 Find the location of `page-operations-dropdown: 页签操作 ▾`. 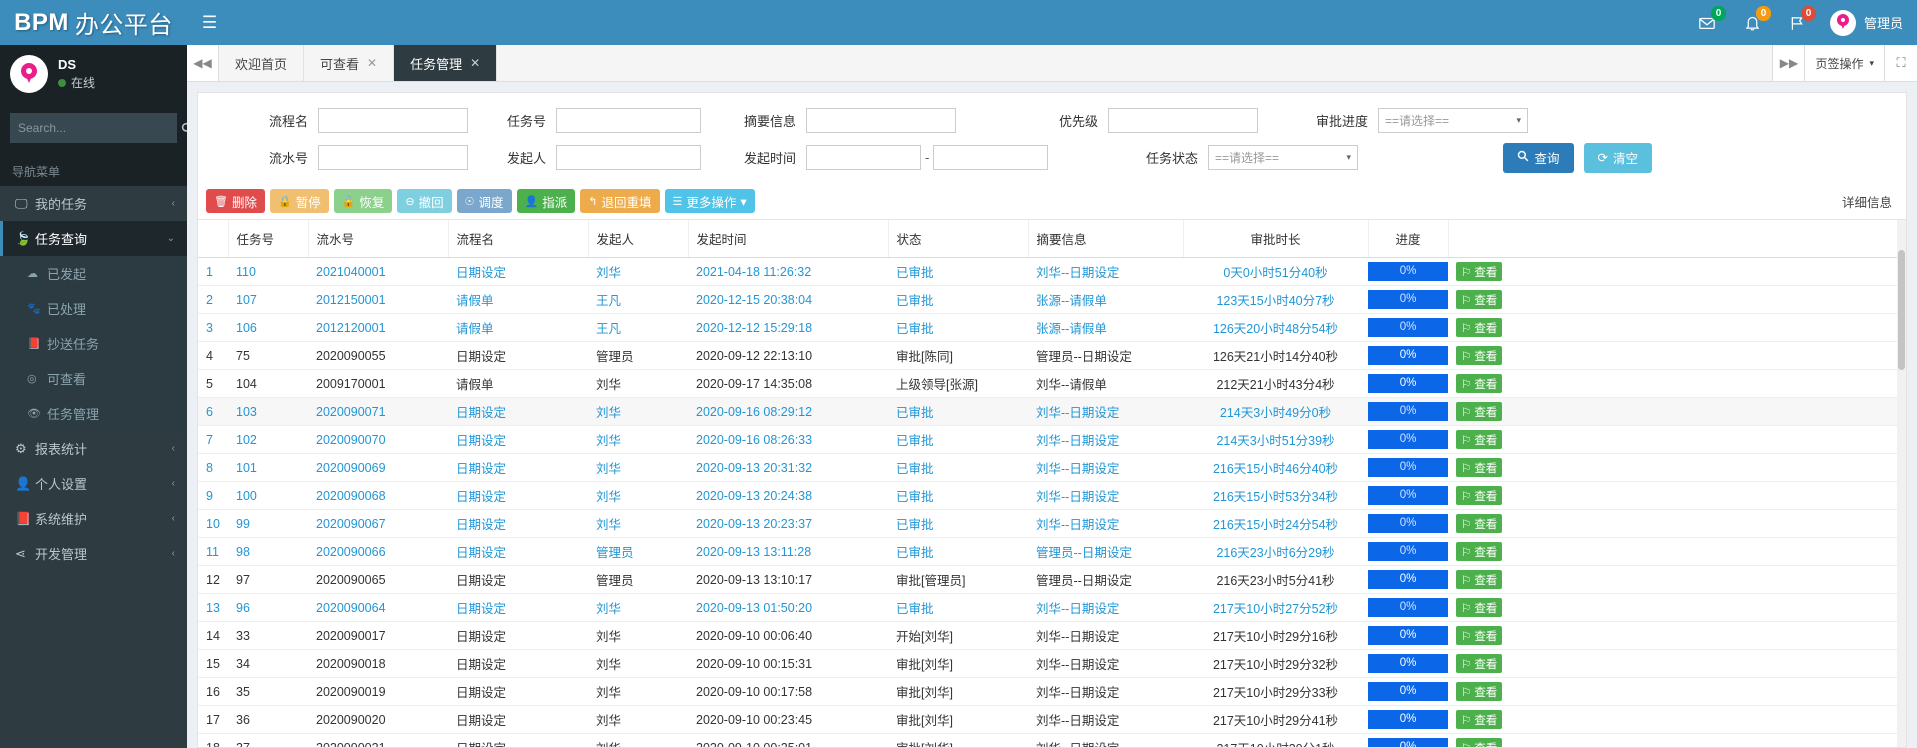

page-operations-dropdown: 页签操作 ▾ is located at coordinates (1844, 63).